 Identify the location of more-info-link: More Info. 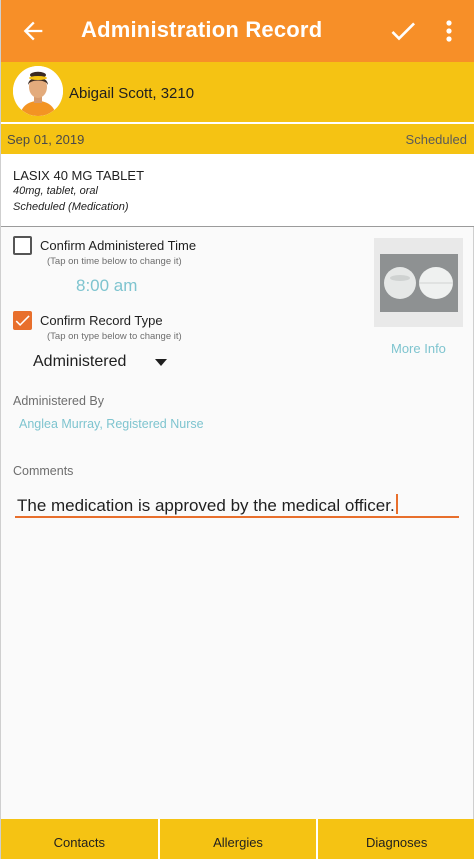
(418, 348).